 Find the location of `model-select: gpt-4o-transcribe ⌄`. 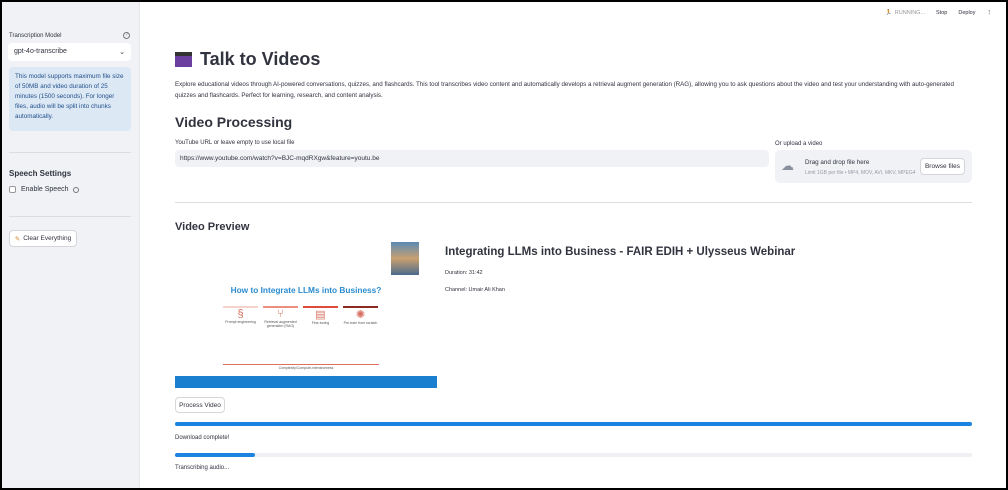

model-select: gpt-4o-transcribe ⌄ is located at coordinates (69, 52).